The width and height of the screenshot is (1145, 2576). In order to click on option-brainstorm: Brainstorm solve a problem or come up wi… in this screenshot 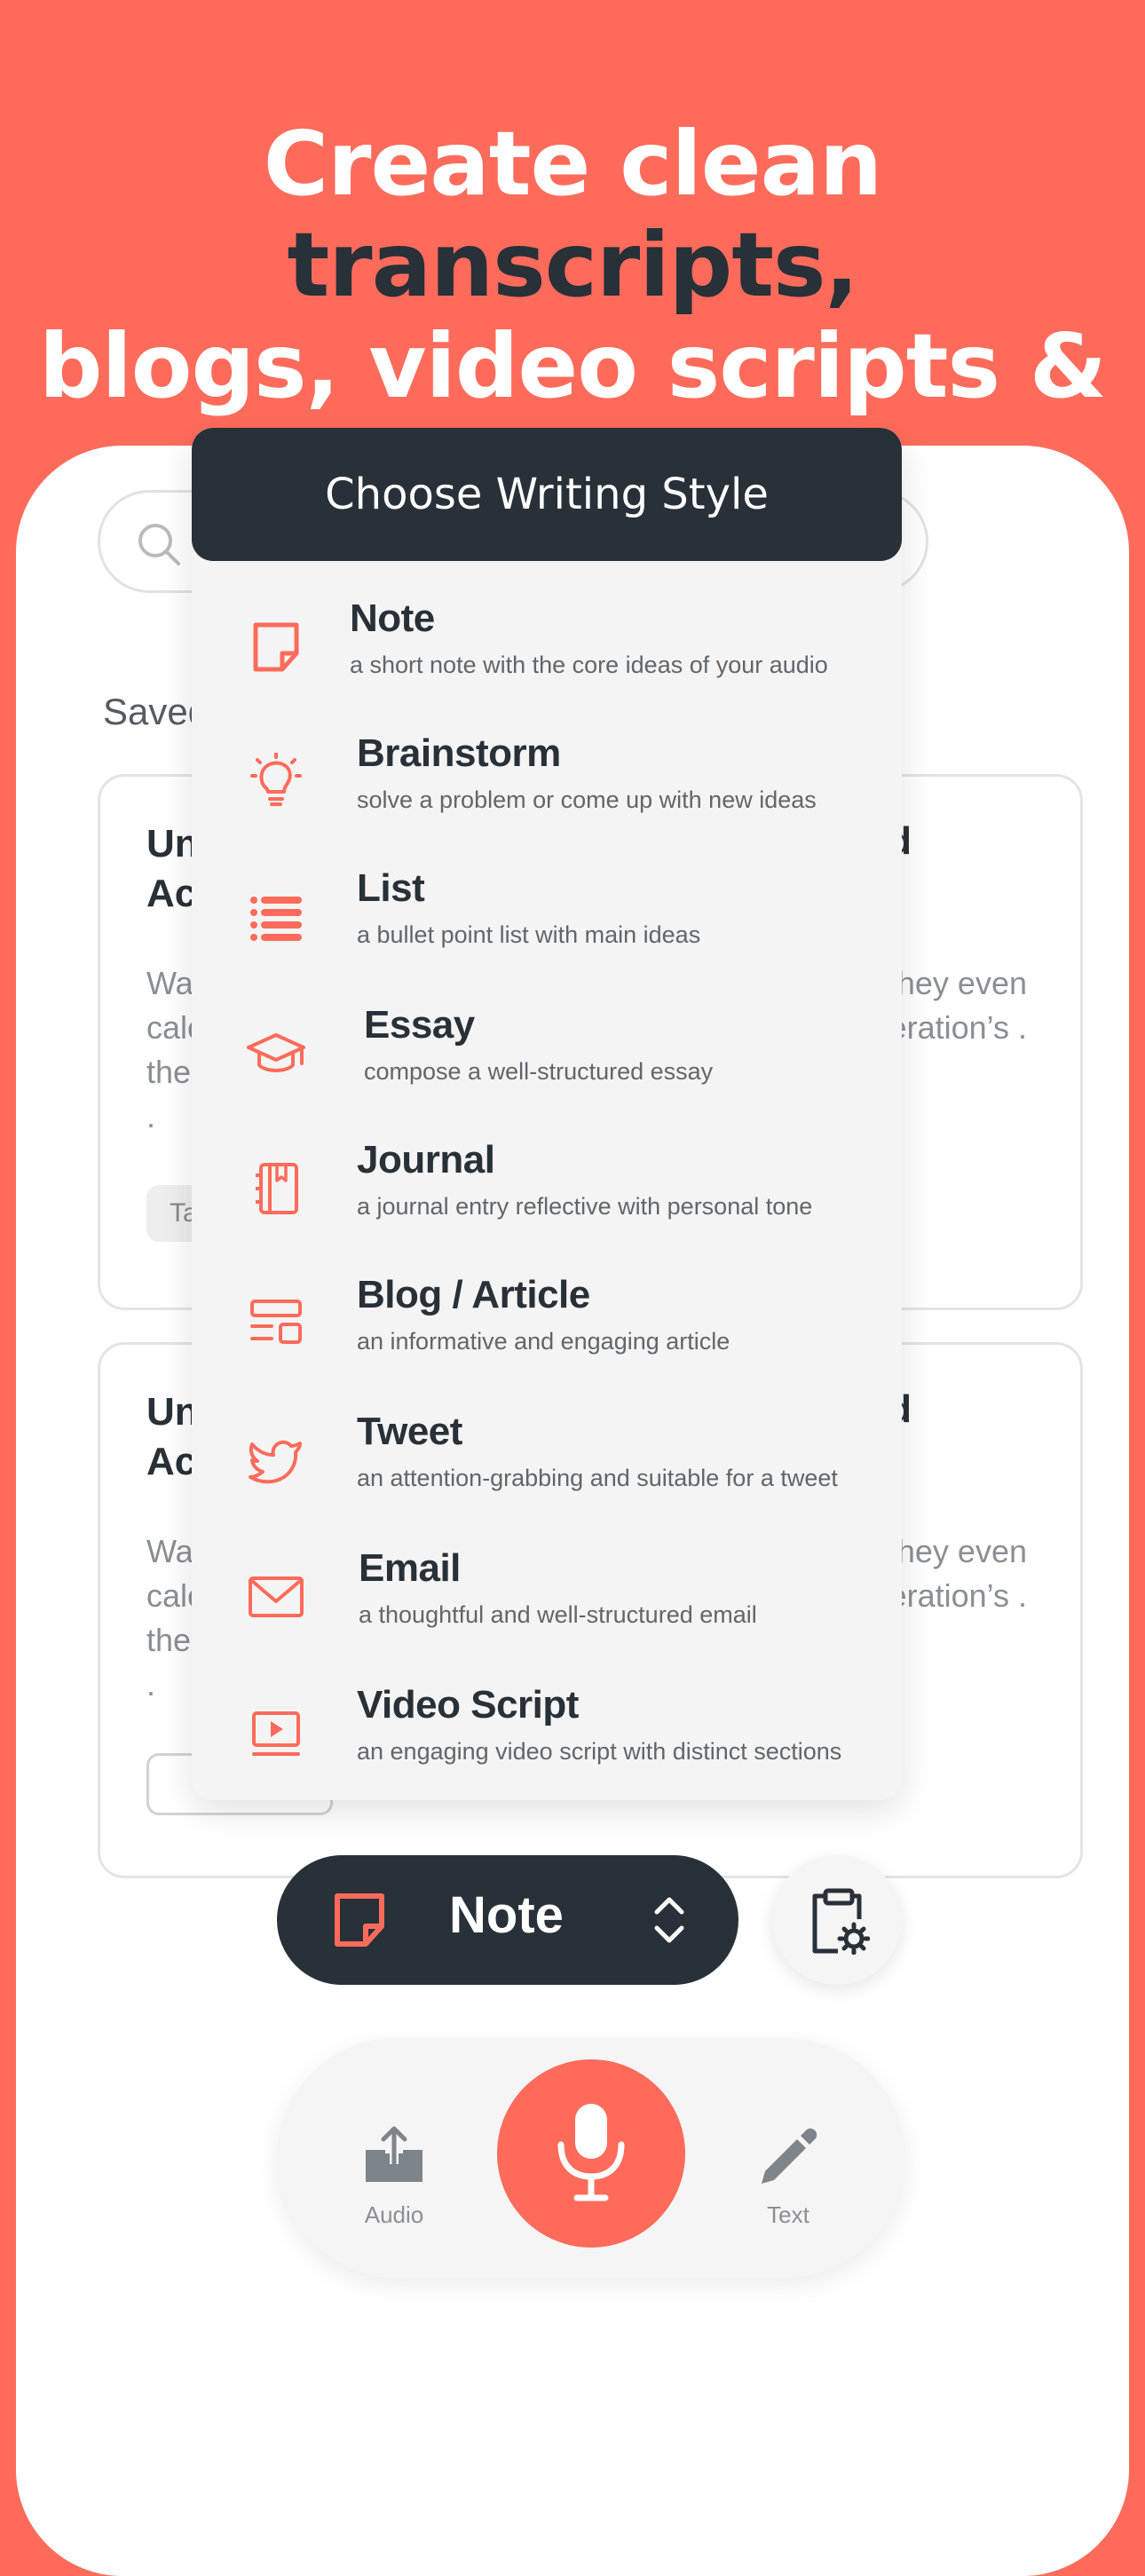, I will do `click(547, 778)`.